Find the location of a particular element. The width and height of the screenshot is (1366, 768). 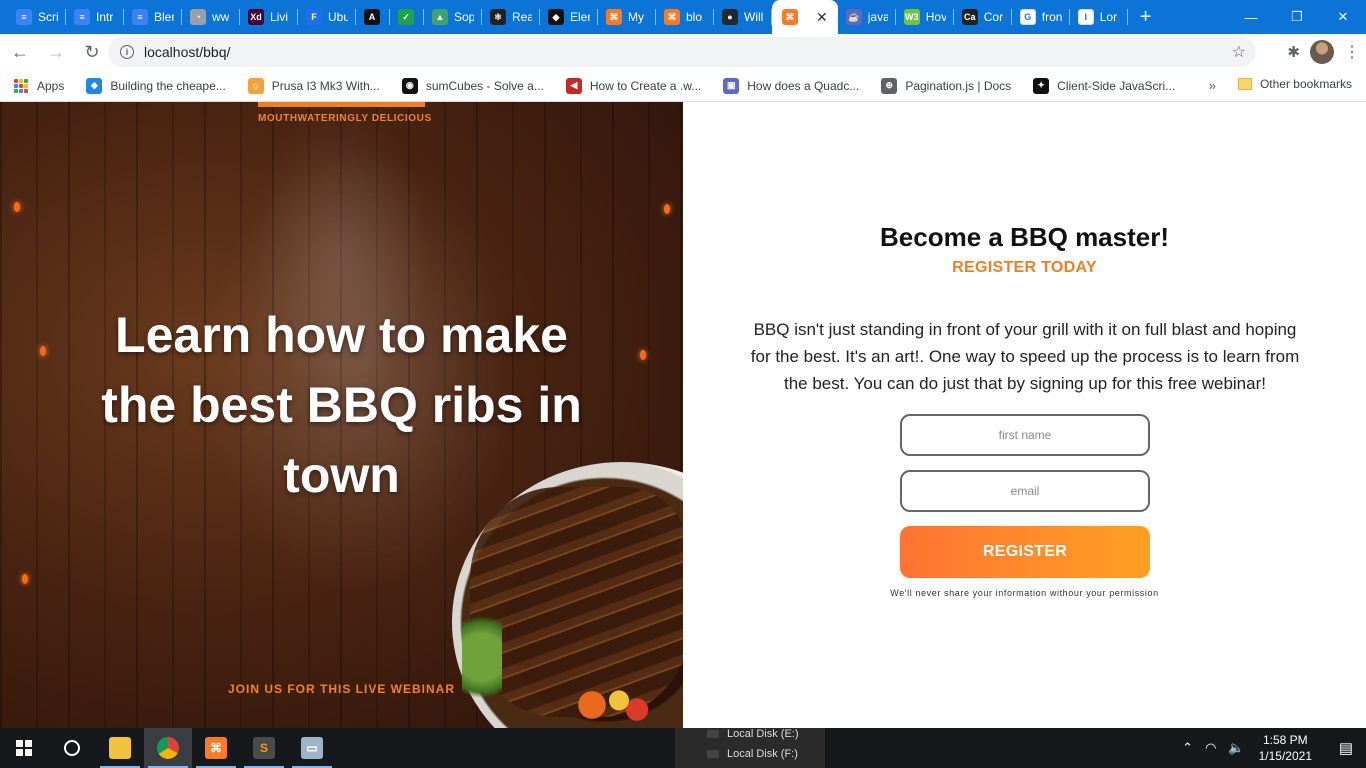

back-button: ← is located at coordinates (20, 52).